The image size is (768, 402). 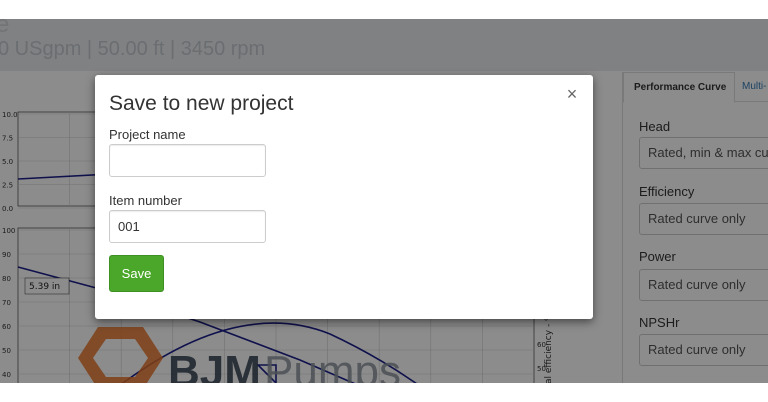 What do you see at coordinates (187, 160) in the screenshot?
I see `project-name-input` at bounding box center [187, 160].